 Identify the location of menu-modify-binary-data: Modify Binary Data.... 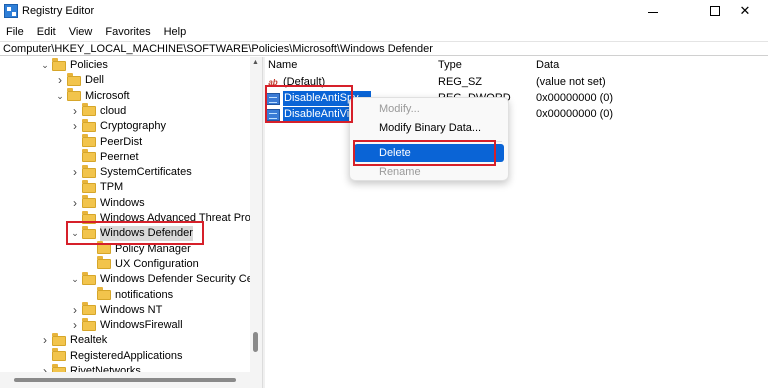
(429, 128).